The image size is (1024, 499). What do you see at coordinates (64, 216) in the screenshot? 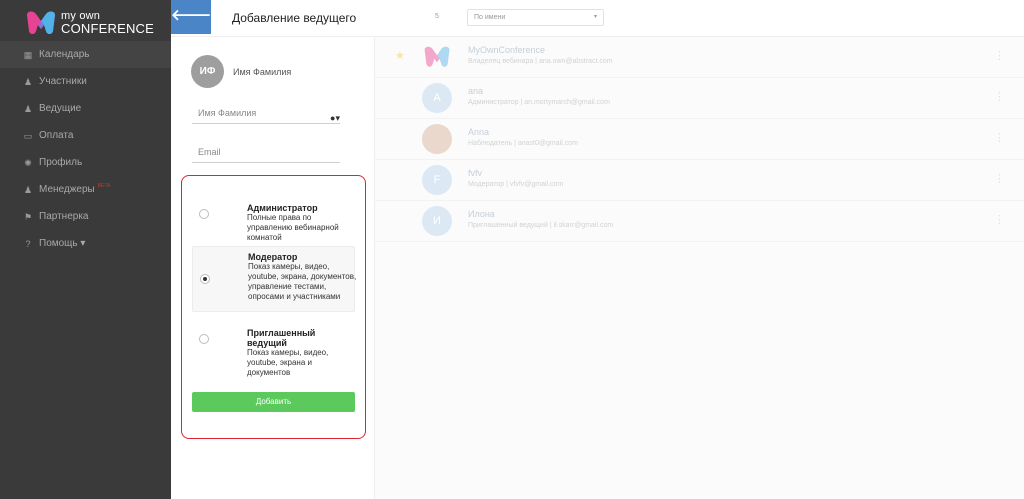
I see `sidebar-item-label: Партнерка` at bounding box center [64, 216].